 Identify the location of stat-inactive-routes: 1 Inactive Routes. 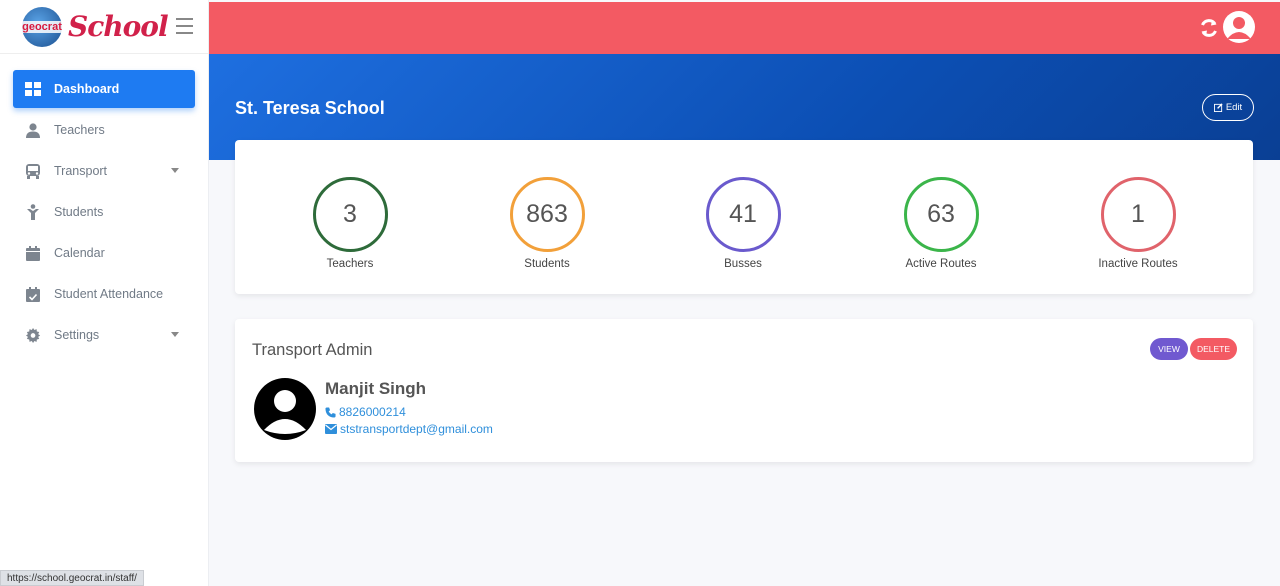
(1138, 223).